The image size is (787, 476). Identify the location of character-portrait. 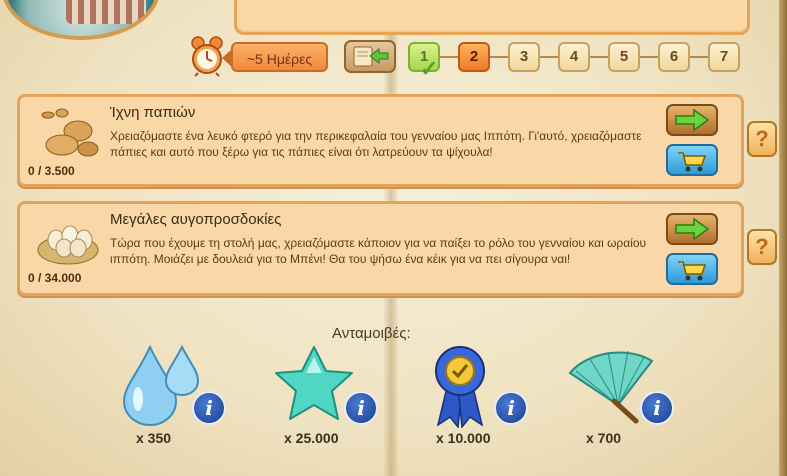
(81, 20).